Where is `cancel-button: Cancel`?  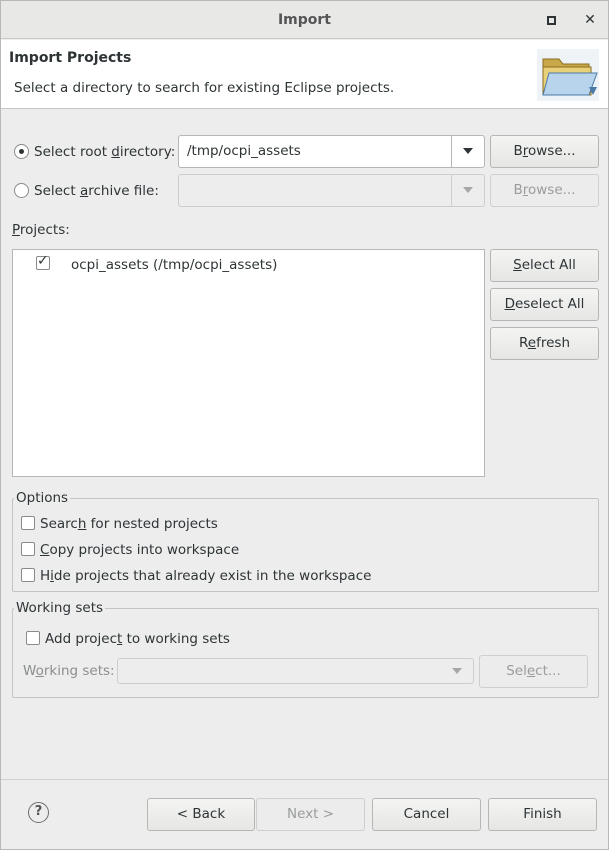
cancel-button: Cancel is located at coordinates (426, 814).